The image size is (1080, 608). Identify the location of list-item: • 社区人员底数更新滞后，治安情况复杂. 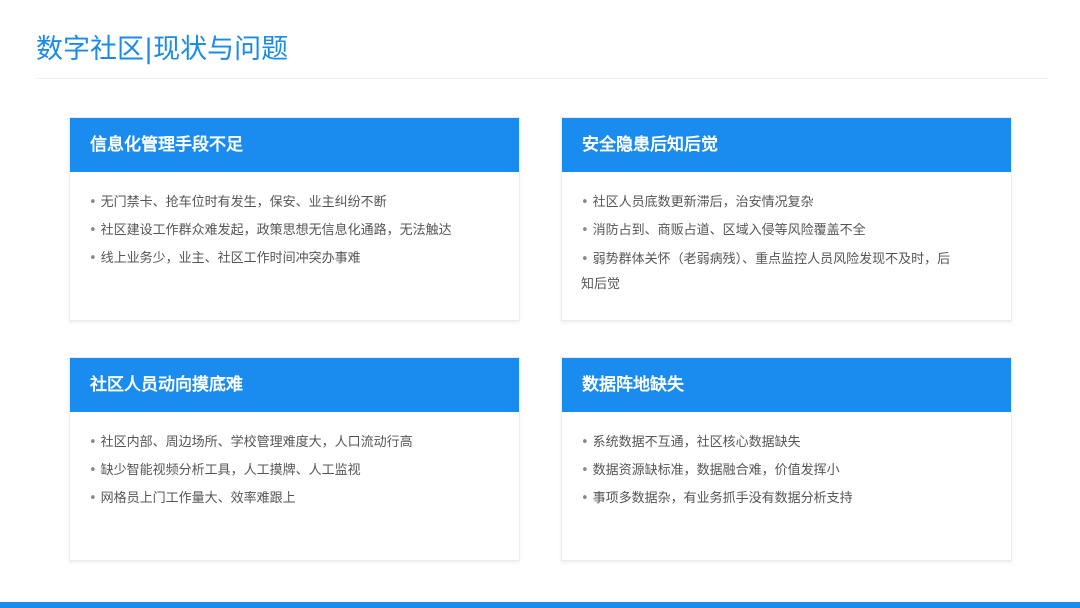
(787, 203).